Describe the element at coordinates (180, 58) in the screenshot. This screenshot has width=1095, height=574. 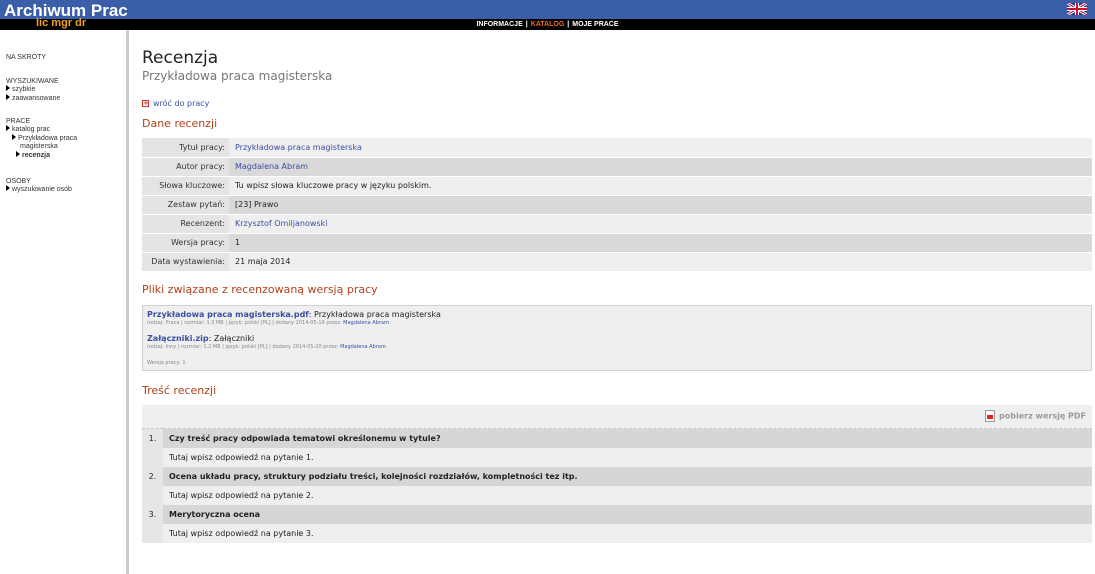
I see `page-title: Recenzja` at that location.